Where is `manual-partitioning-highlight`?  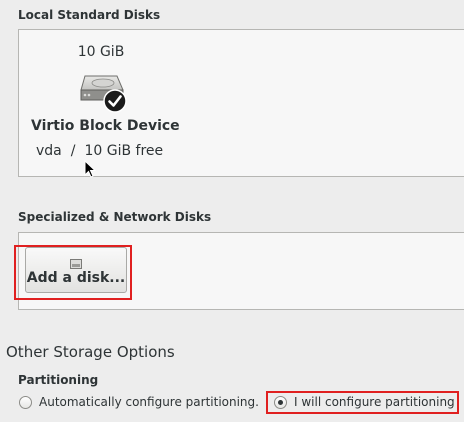
manual-partitioning-highlight is located at coordinates (362, 402).